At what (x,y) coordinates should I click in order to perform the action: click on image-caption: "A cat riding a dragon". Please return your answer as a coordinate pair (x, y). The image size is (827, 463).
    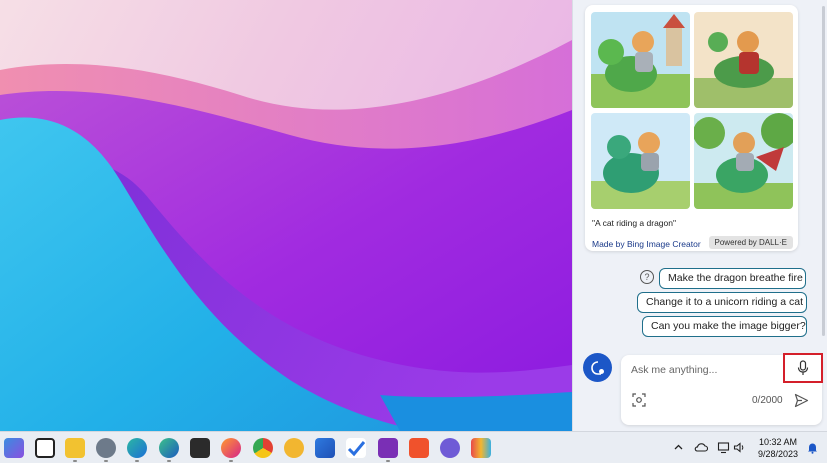
    Looking at the image, I should click on (634, 223).